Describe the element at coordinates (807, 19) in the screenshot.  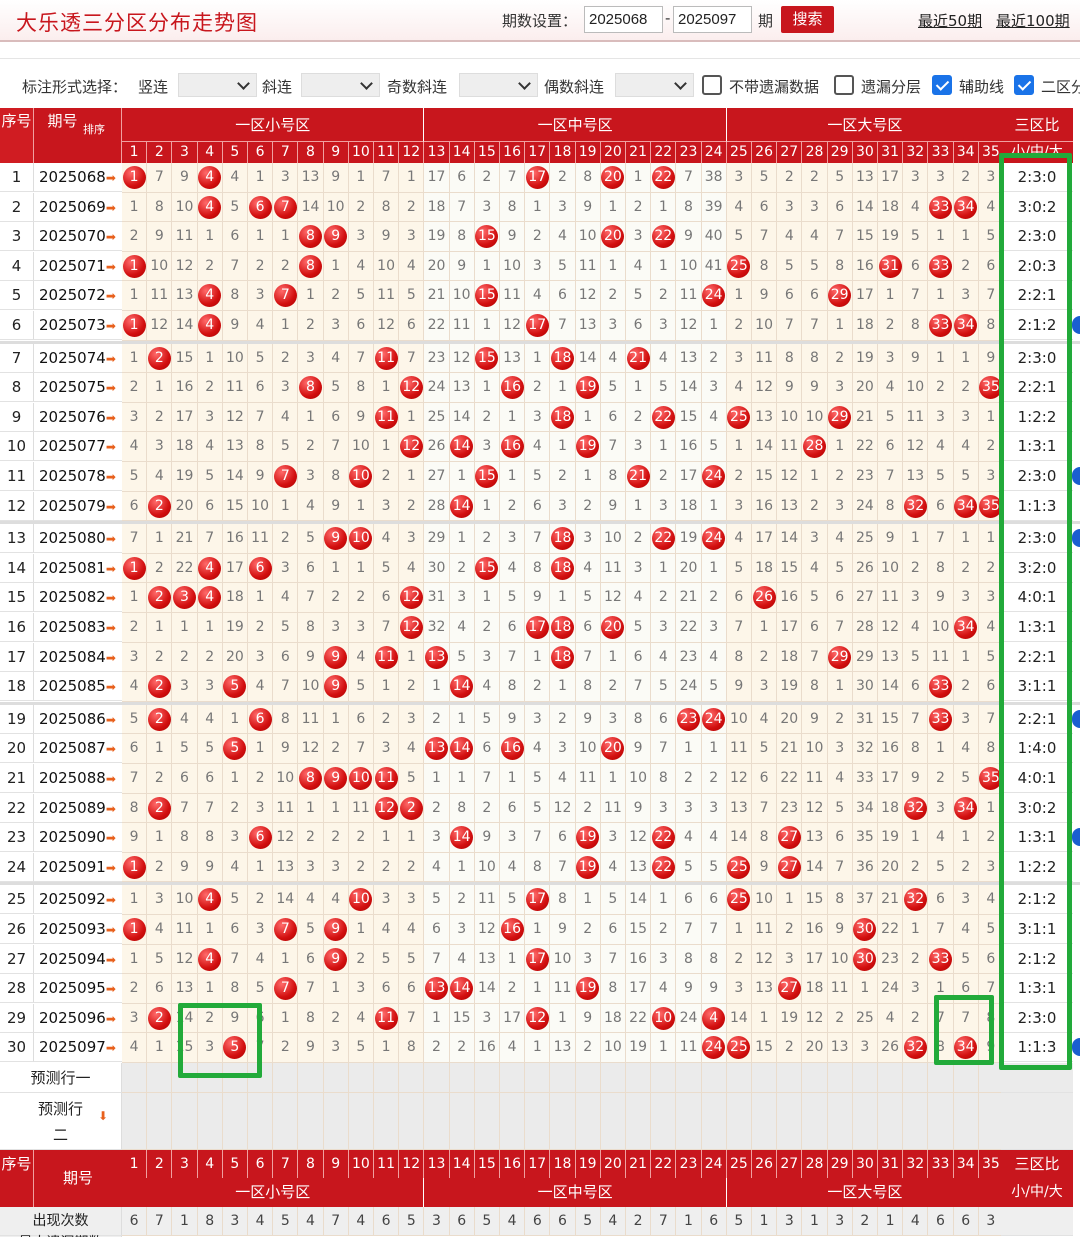
I see `search-button: 搜索` at that location.